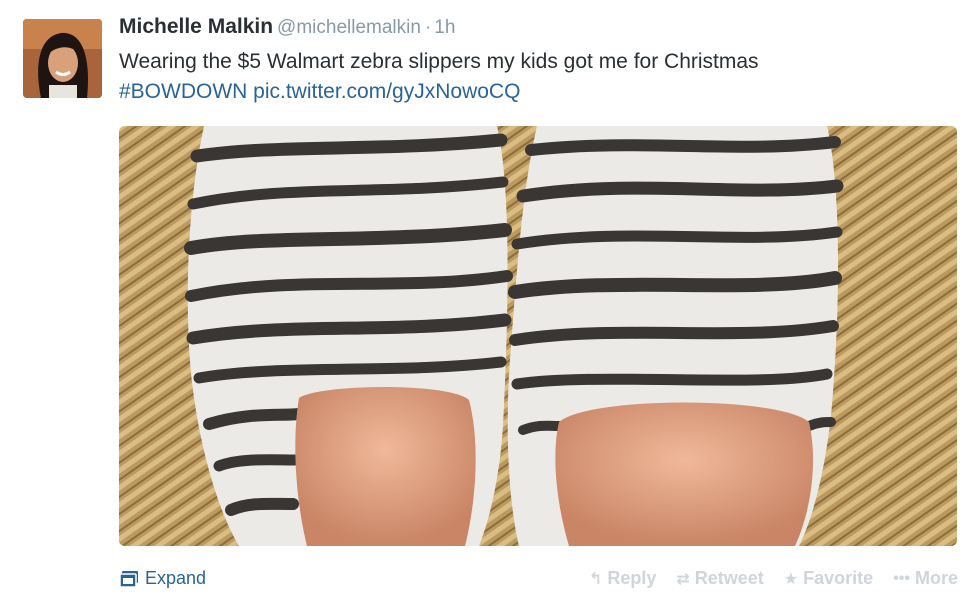  I want to click on username: @michellemalkin, so click(349, 27).